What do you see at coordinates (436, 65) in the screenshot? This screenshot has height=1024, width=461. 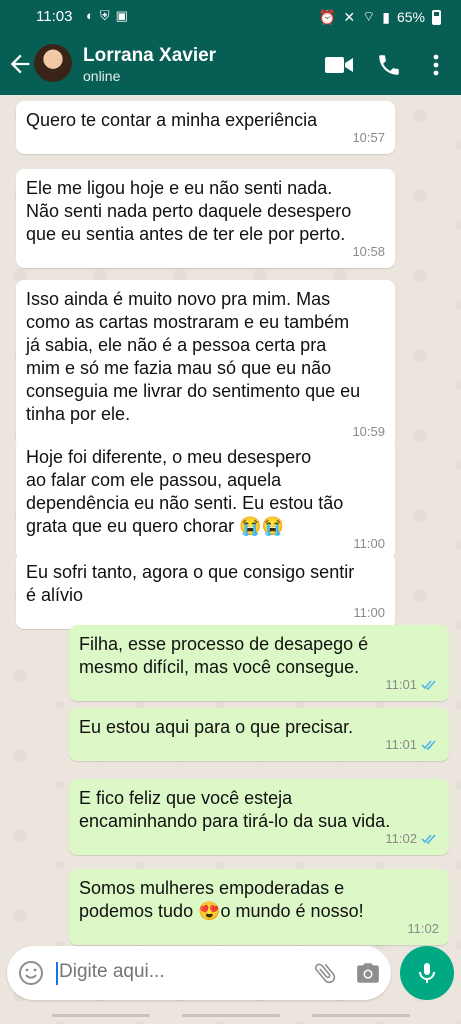 I see `more-options-icon` at bounding box center [436, 65].